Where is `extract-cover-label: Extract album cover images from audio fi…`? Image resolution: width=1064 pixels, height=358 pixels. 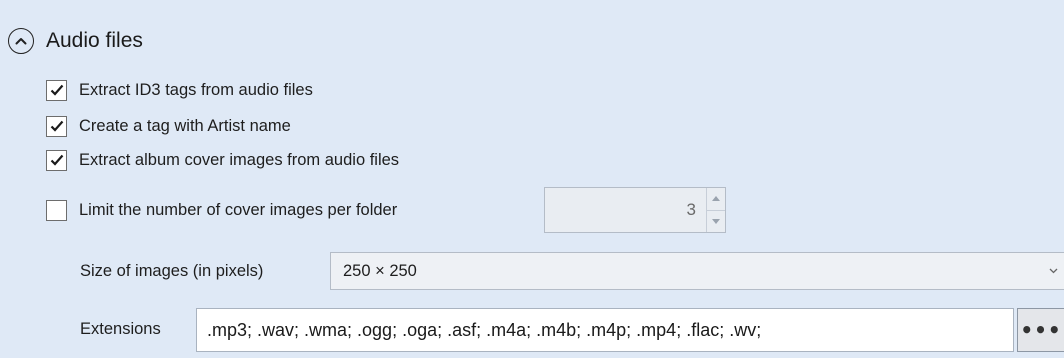 extract-cover-label: Extract album cover images from audio fi… is located at coordinates (239, 159).